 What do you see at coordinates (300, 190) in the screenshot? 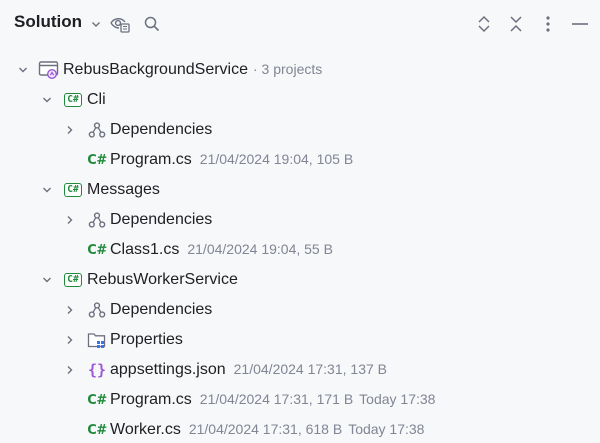
I see `tree-node-project-messages: C# Messages` at bounding box center [300, 190].